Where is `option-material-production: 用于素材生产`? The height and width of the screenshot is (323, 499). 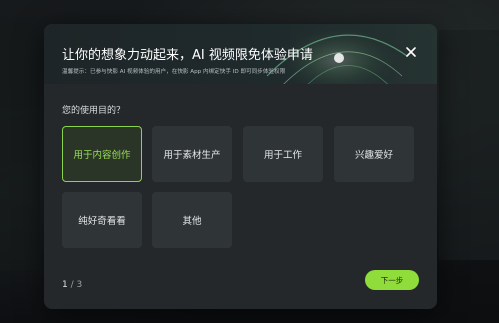 option-material-production: 用于素材生产 is located at coordinates (192, 154).